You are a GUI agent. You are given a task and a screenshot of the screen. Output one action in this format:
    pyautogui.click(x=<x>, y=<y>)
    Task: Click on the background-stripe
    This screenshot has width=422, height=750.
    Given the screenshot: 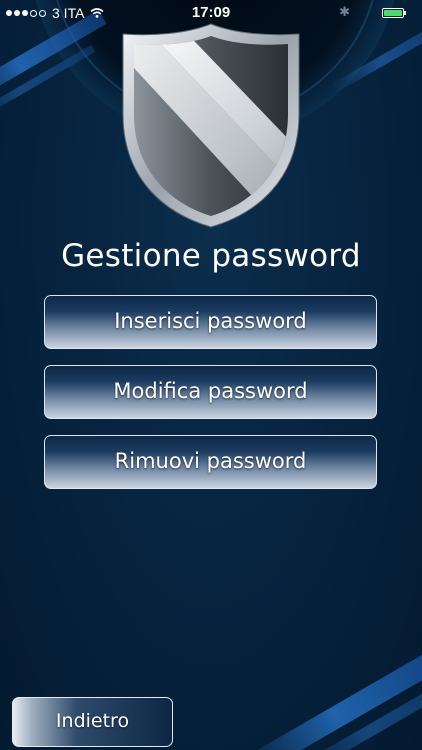 What is the action you would take?
    pyautogui.click(x=331, y=690)
    